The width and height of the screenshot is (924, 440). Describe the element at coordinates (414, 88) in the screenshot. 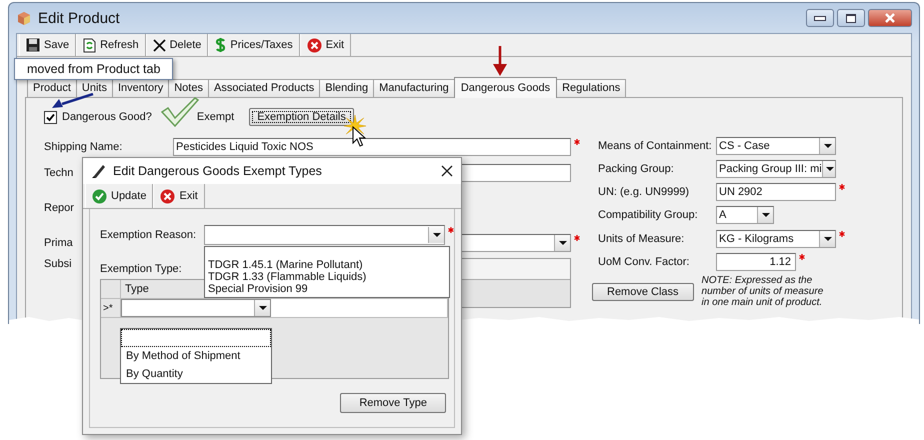

I see `tab: Manufacturing` at that location.